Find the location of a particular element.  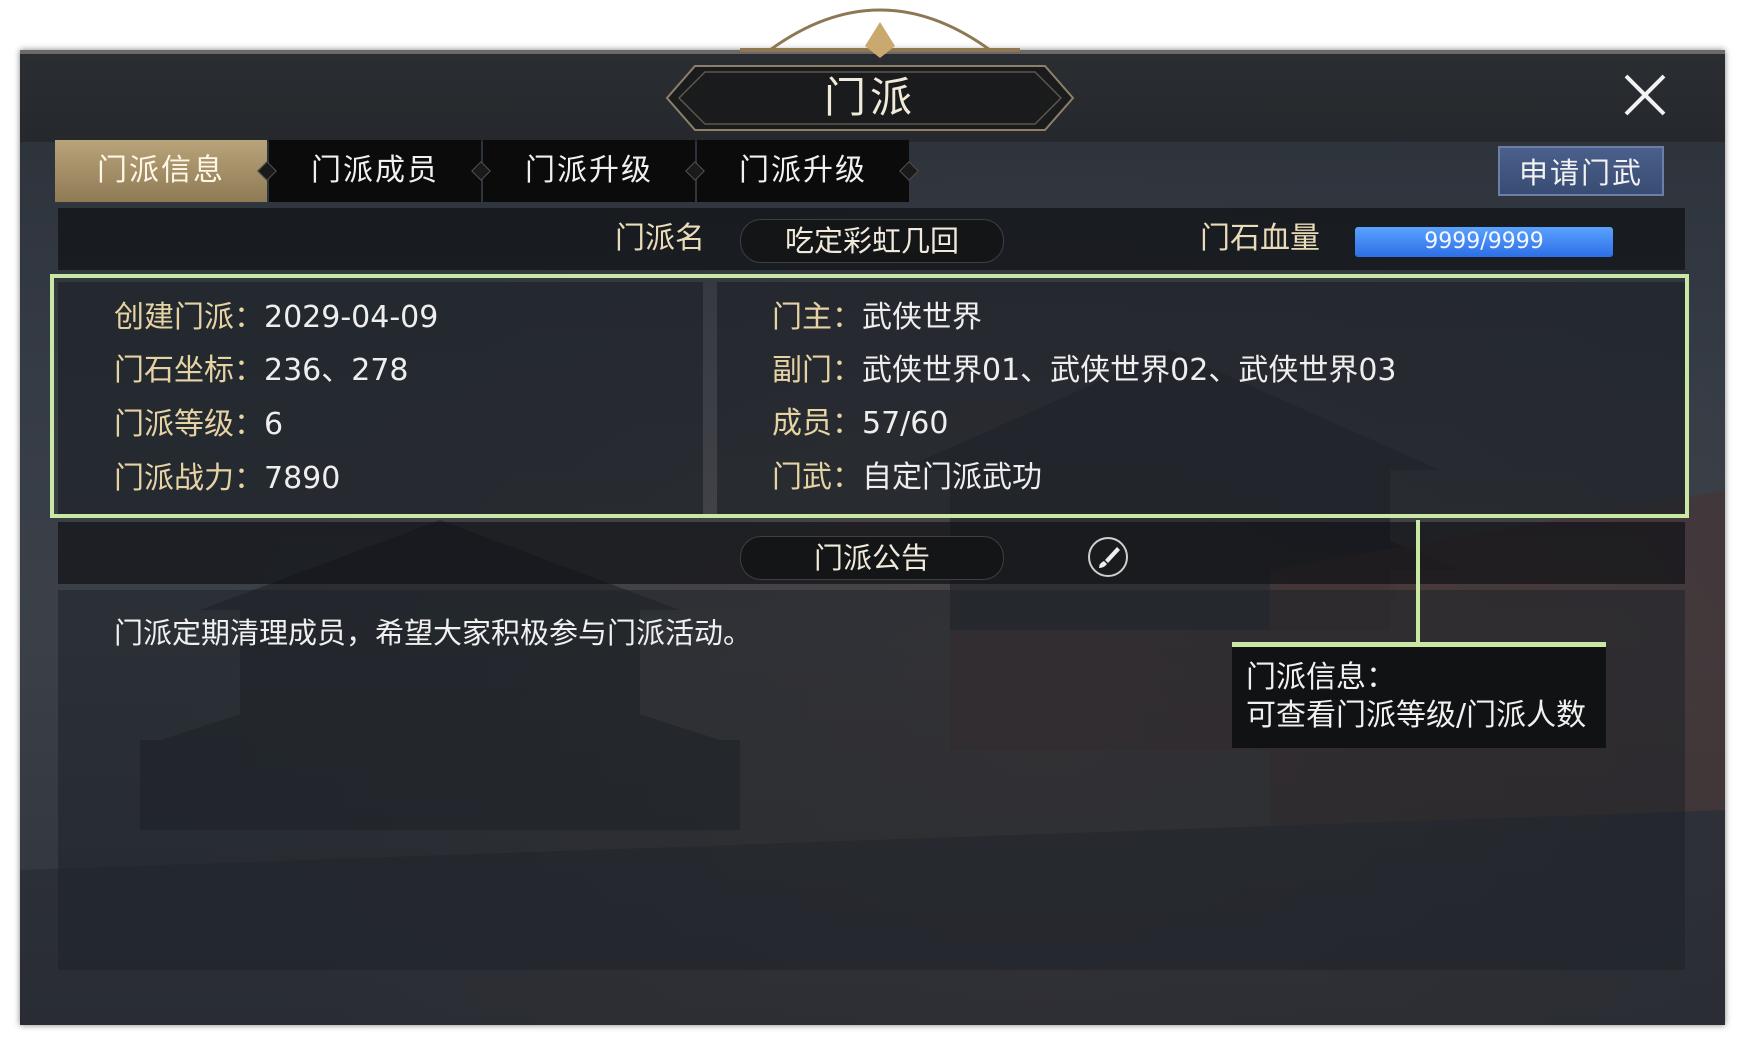

callout-title: 门派信息： is located at coordinates (1321, 677).